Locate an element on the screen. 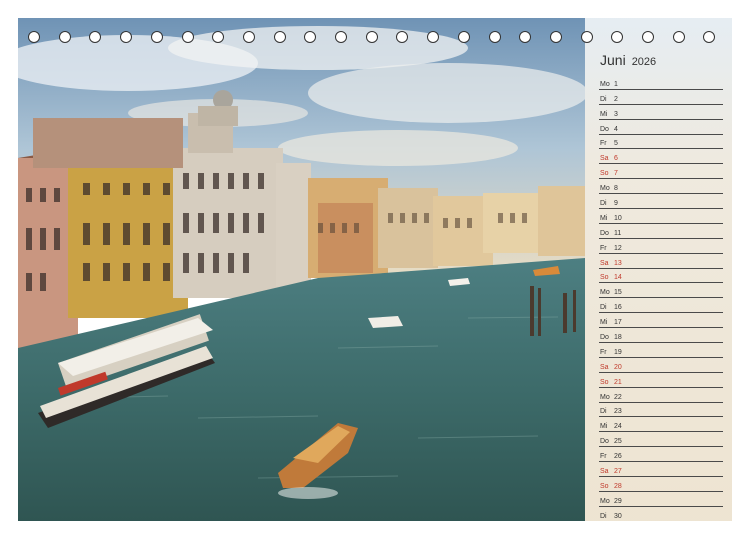 The image size is (750, 539). day-number: 8 is located at coordinates (616, 189).